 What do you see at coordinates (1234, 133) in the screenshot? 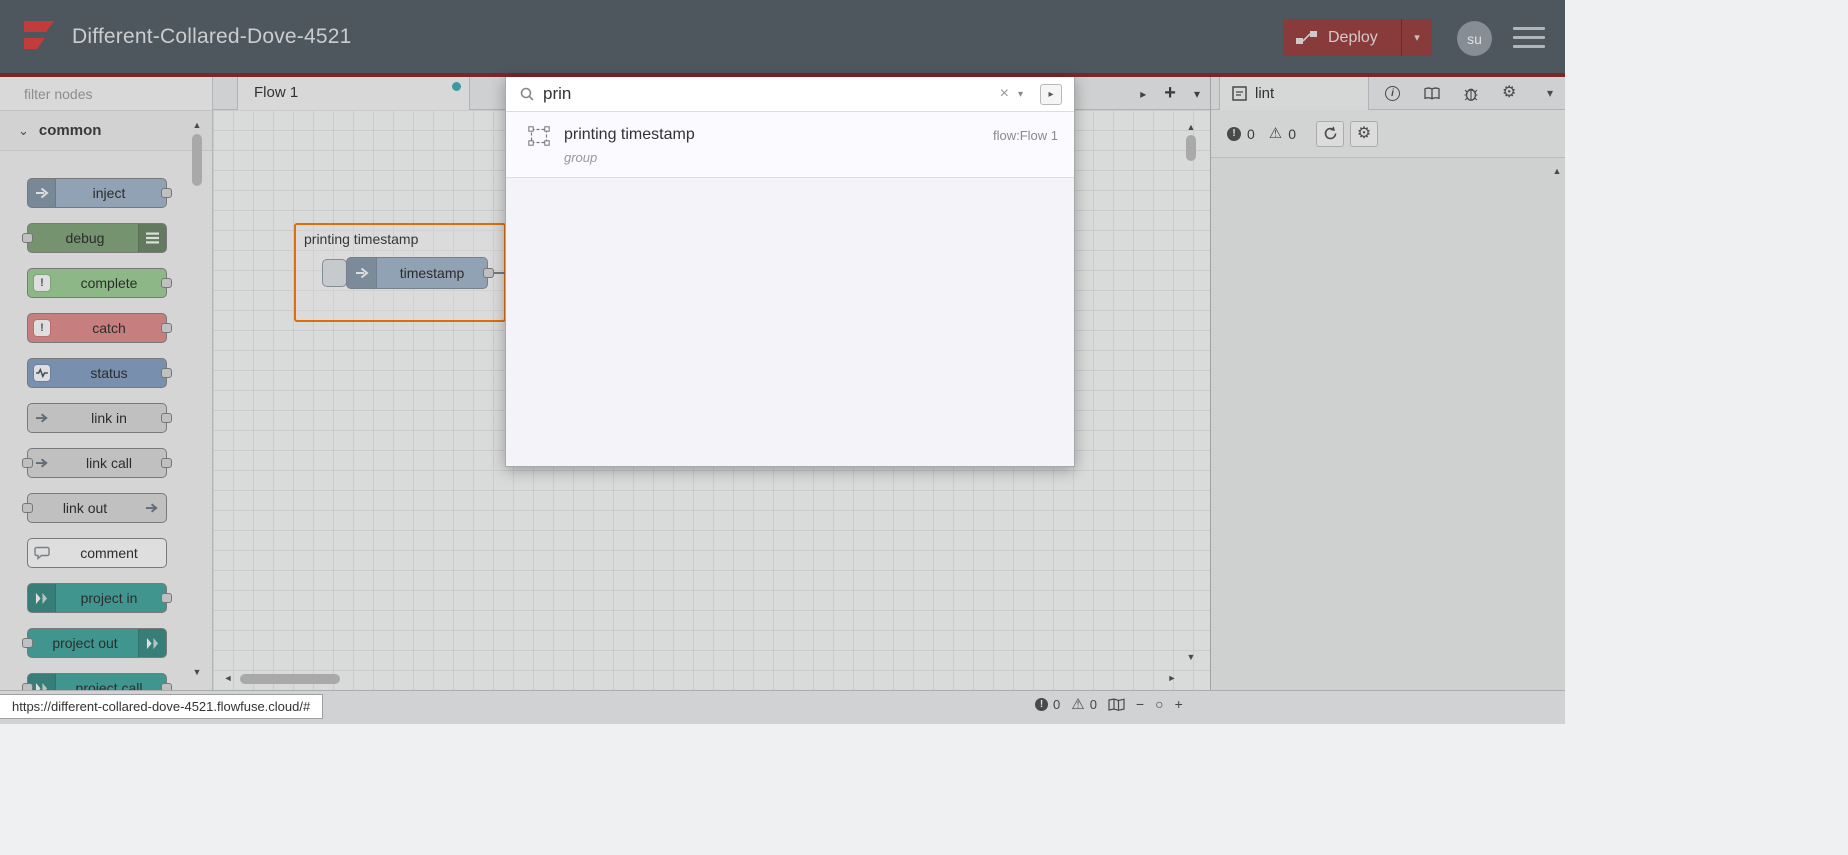
I see `error-circle-icon: !` at bounding box center [1234, 133].